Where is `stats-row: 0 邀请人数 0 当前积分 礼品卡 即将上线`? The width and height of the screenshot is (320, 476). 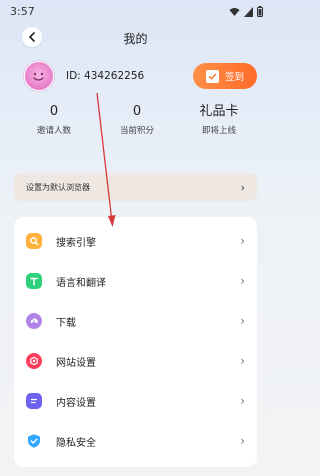 stats-row: 0 邀请人数 0 当前积分 礼品卡 即将上线 is located at coordinates (135, 122).